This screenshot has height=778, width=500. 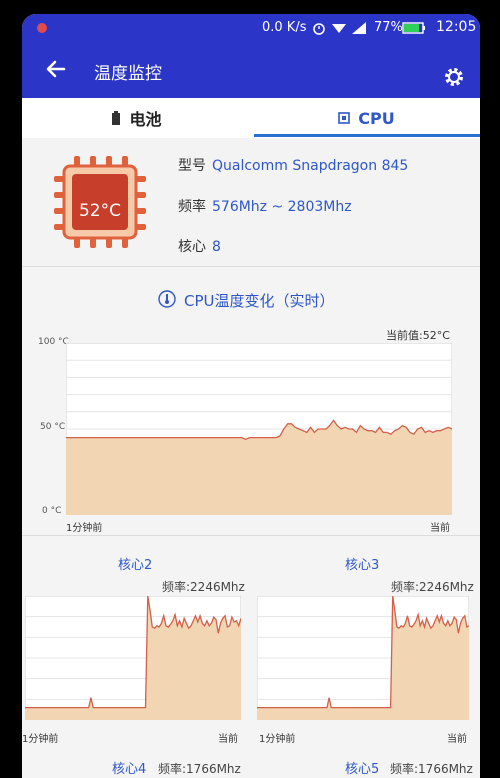 I want to click on y-tick-100: 100 °C, so click(x=53, y=342).